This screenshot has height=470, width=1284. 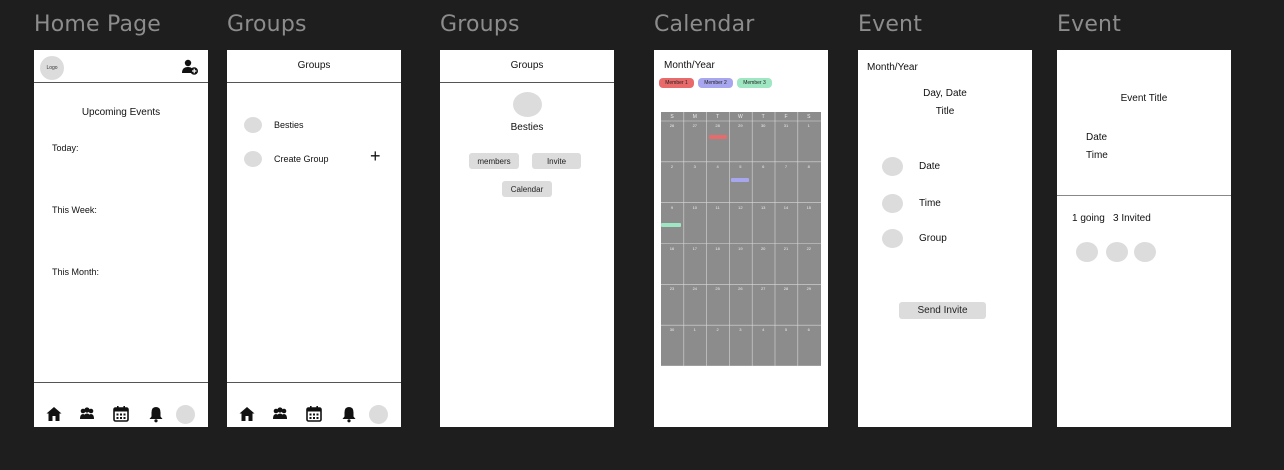 I want to click on member-tag-1: Member 1, so click(x=676, y=83).